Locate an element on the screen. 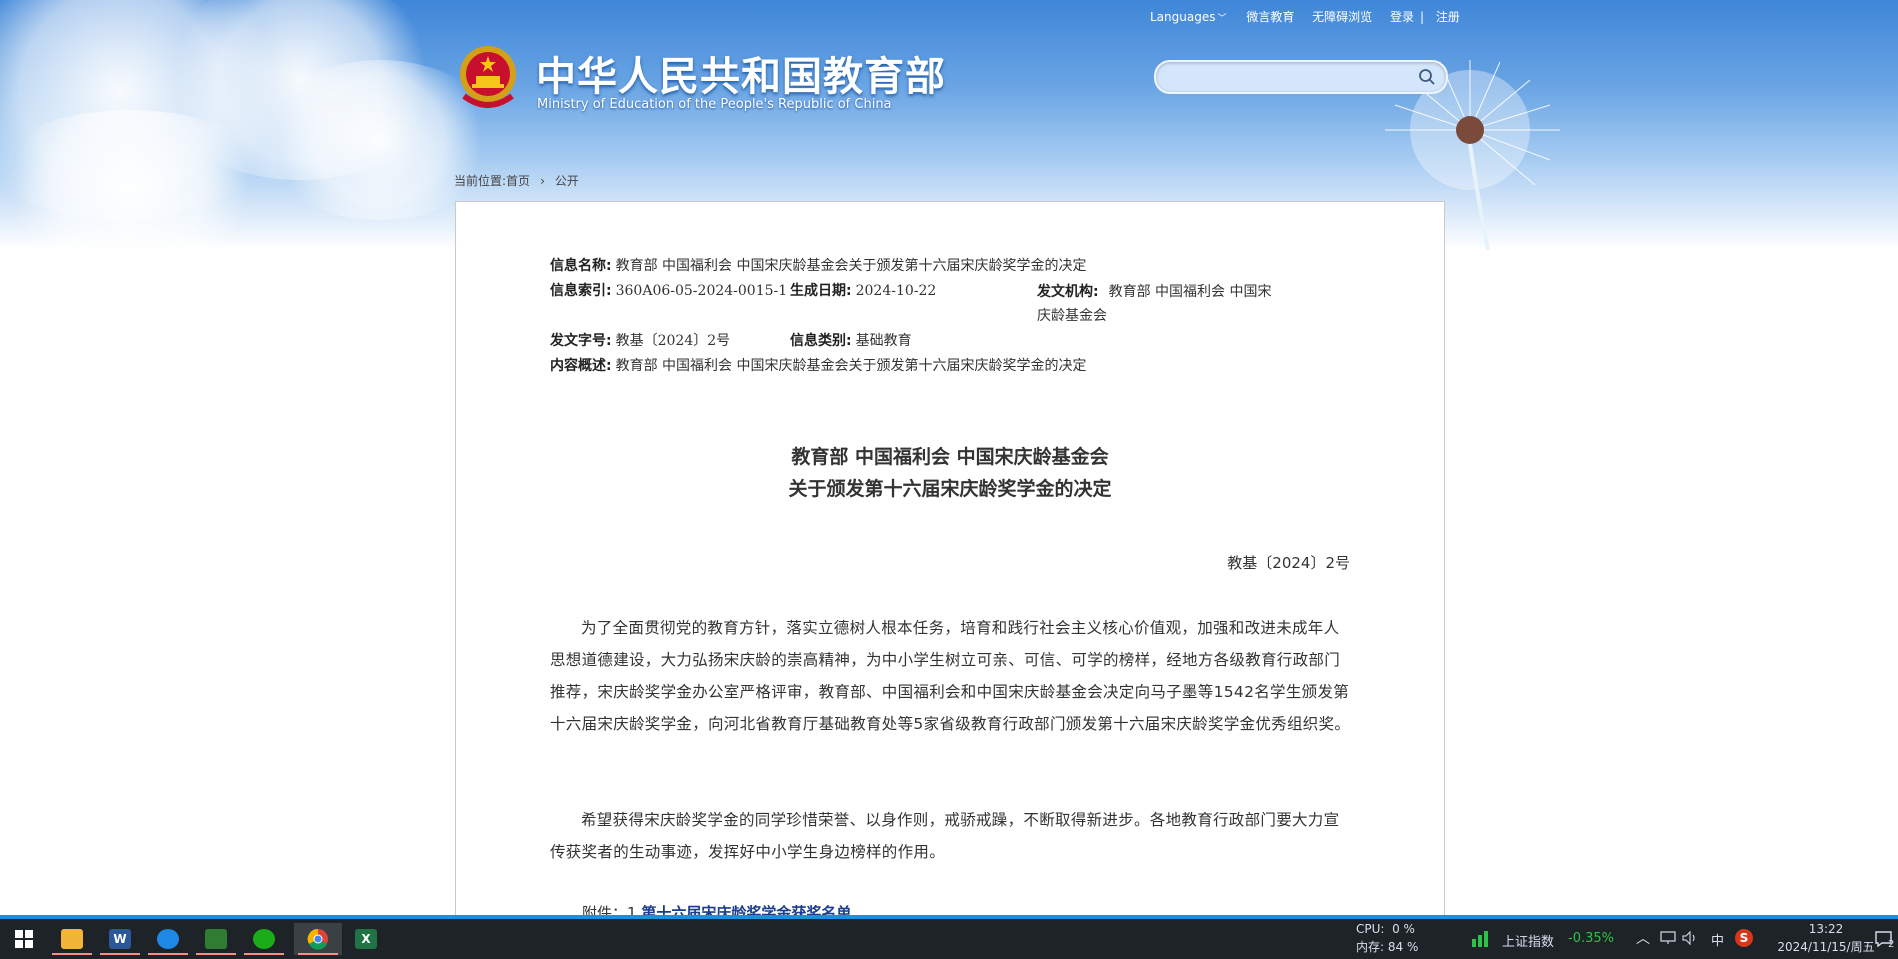 This screenshot has width=1898, height=959. remote-desktop-button is located at coordinates (216, 939).